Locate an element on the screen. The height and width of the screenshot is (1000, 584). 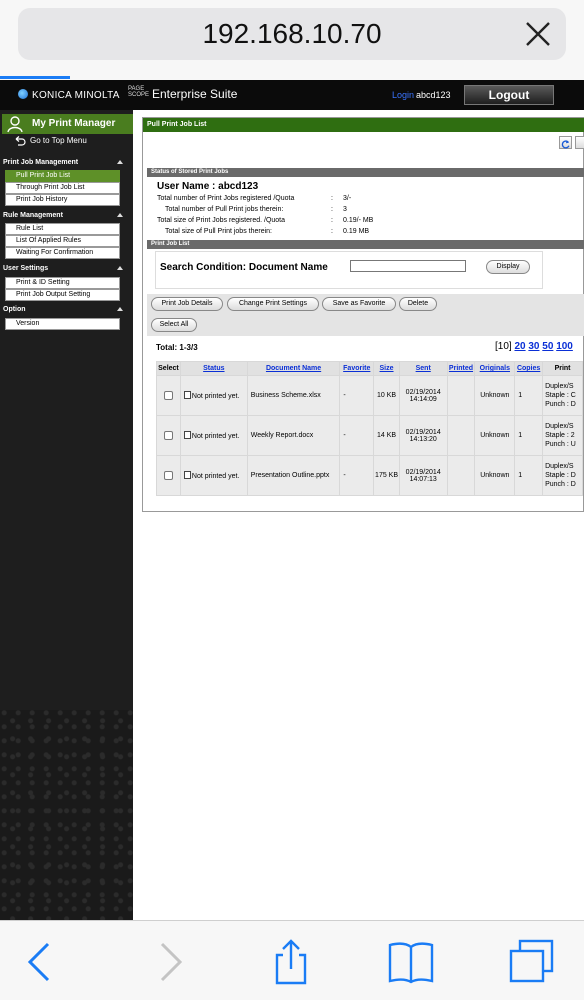
panel-tools is located at coordinates (571, 143).